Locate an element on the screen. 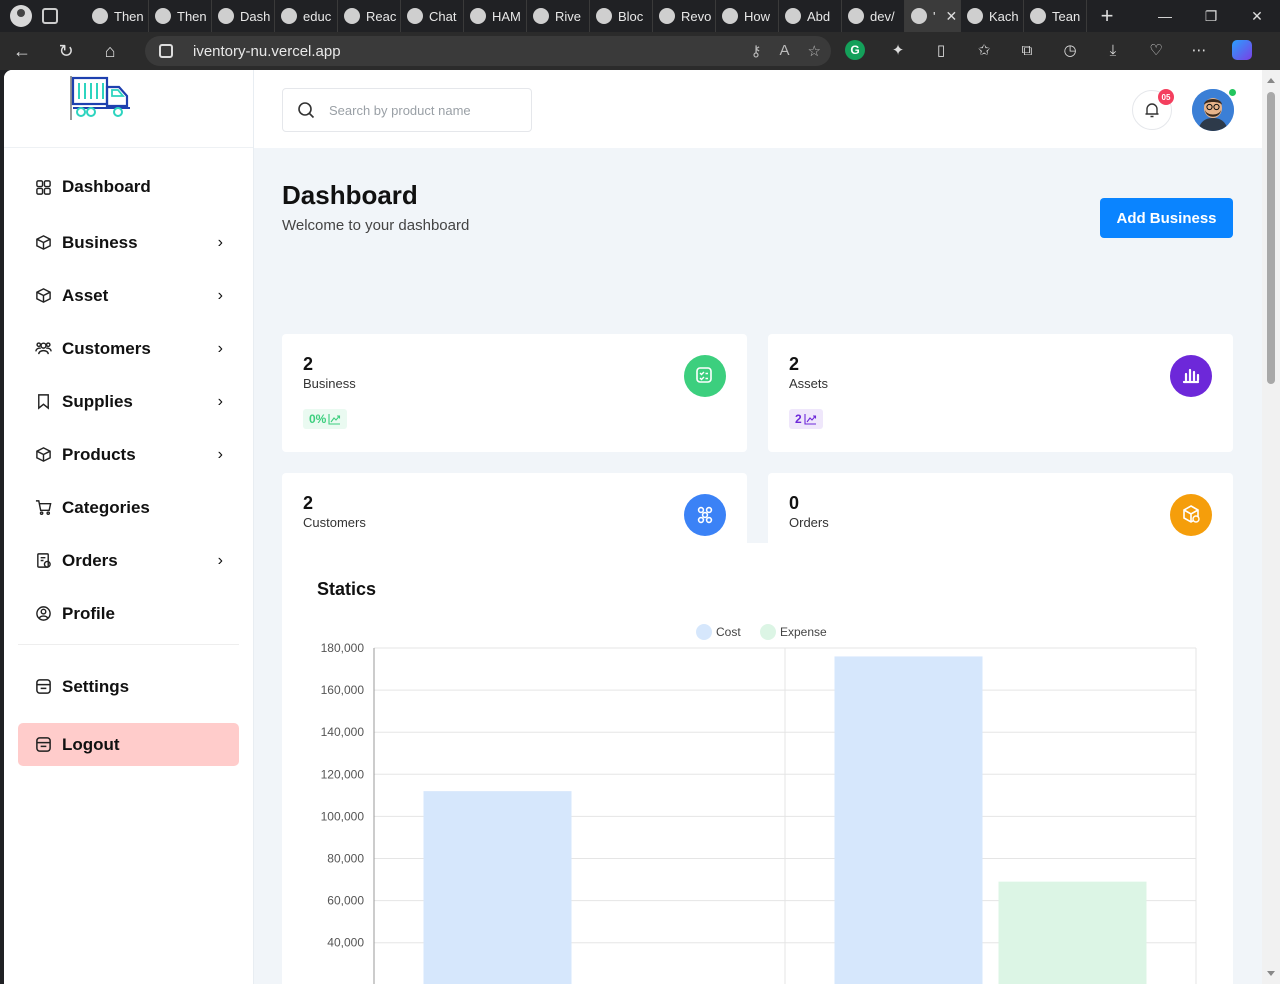  home-icon: ⌂ is located at coordinates (110, 51).